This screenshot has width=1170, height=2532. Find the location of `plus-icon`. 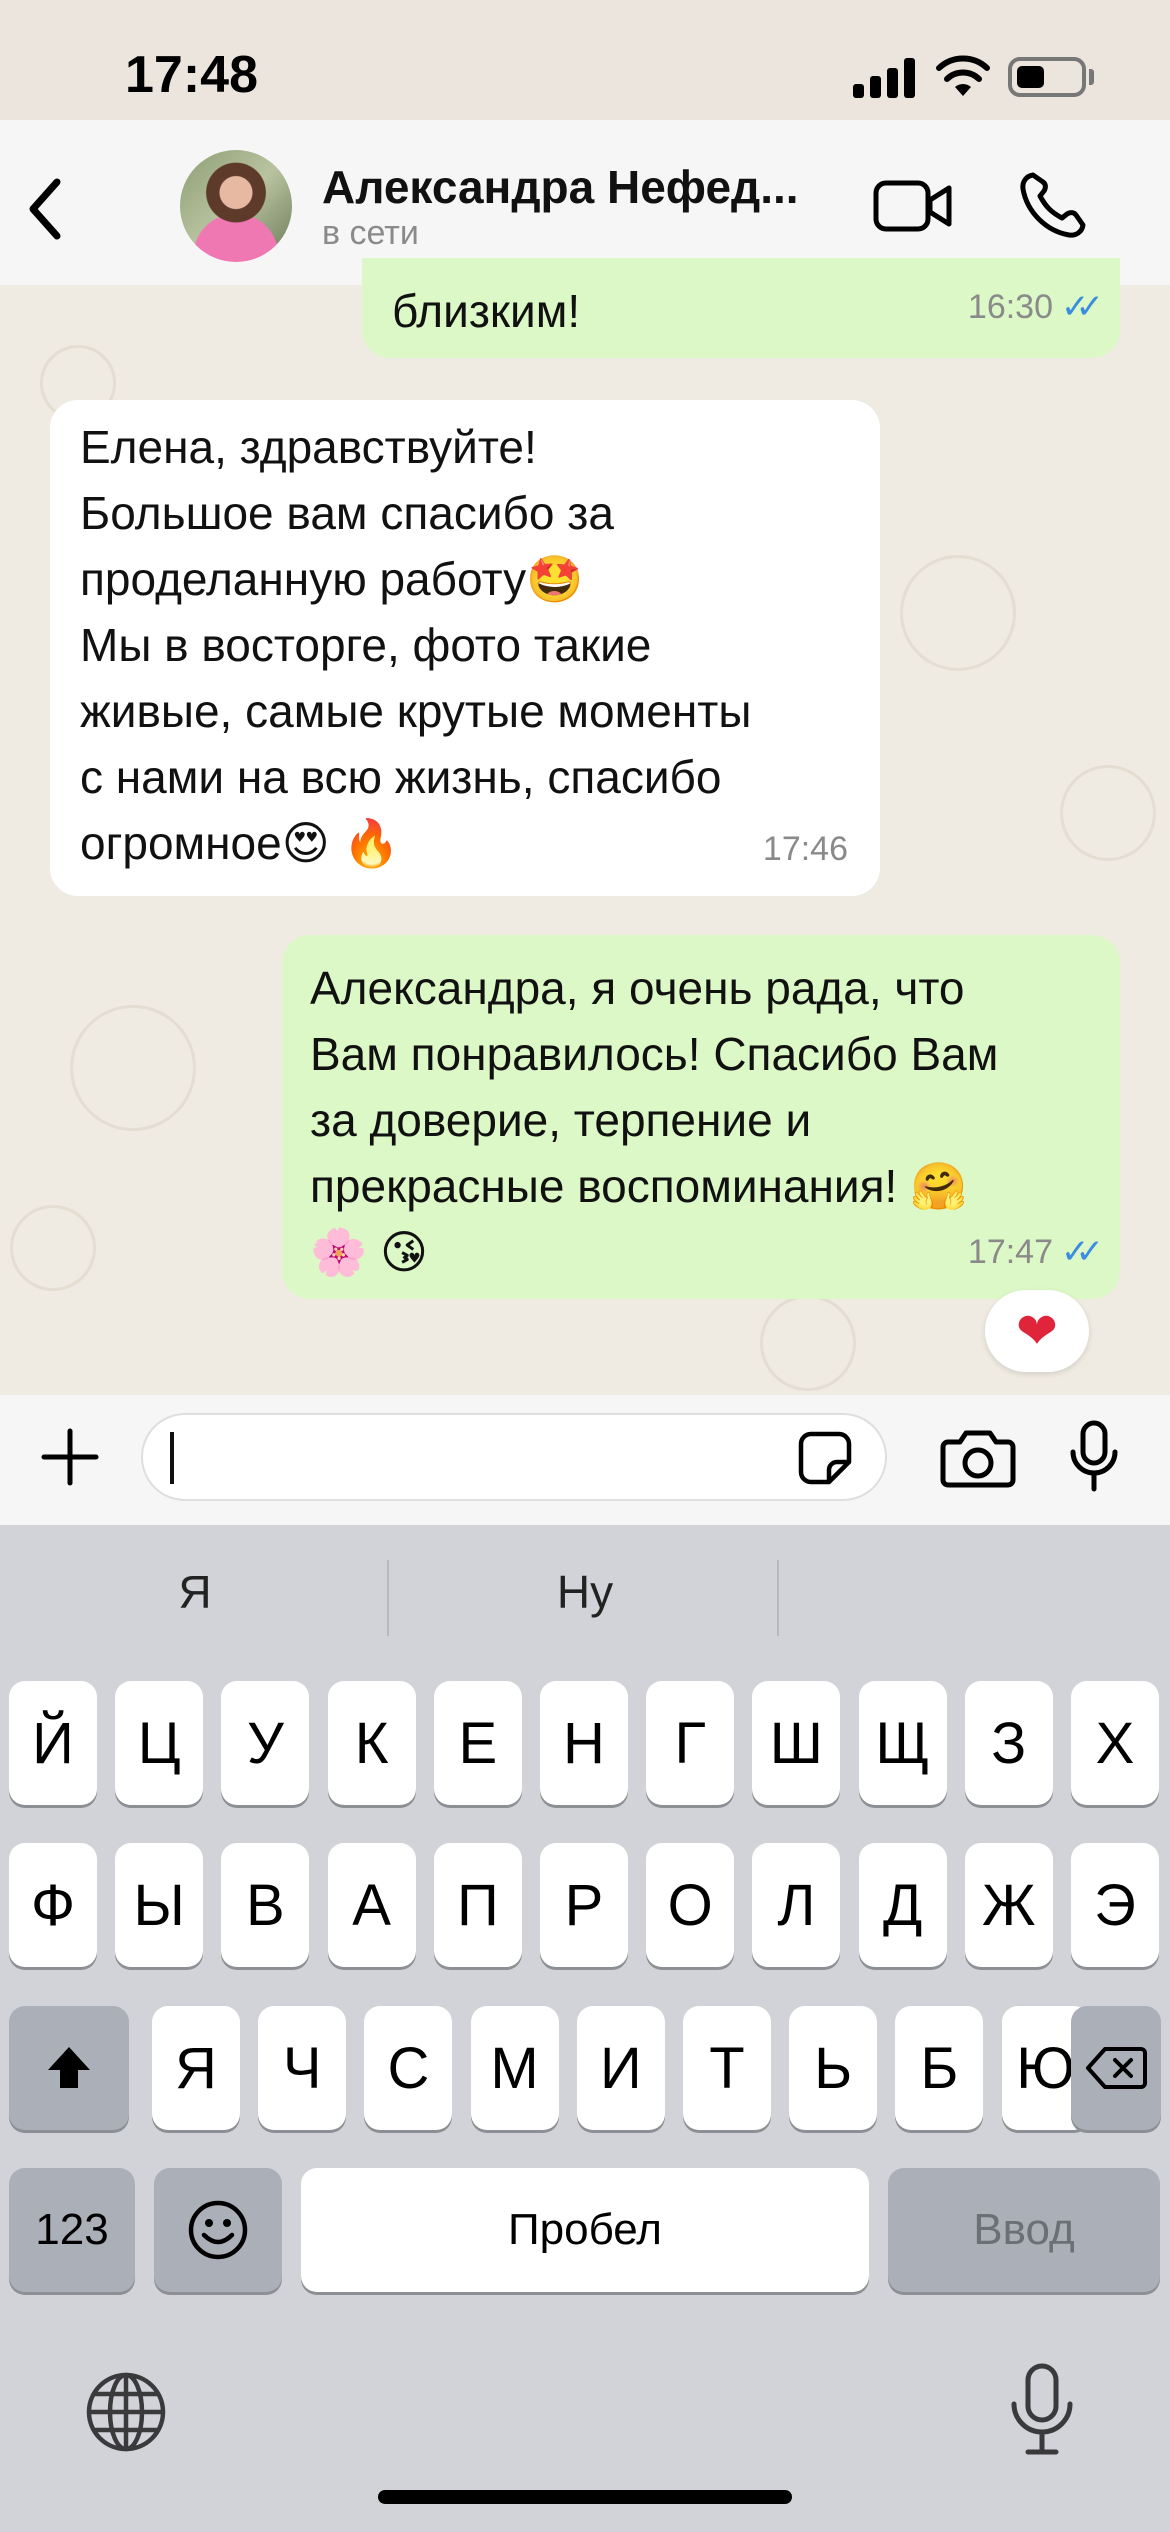

plus-icon is located at coordinates (70, 1457).